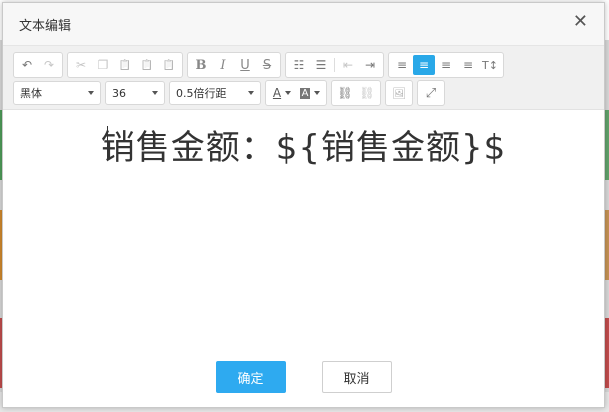 The image size is (609, 412). Describe the element at coordinates (147, 65) in the screenshot. I see `paste-text-icon: 📋` at that location.